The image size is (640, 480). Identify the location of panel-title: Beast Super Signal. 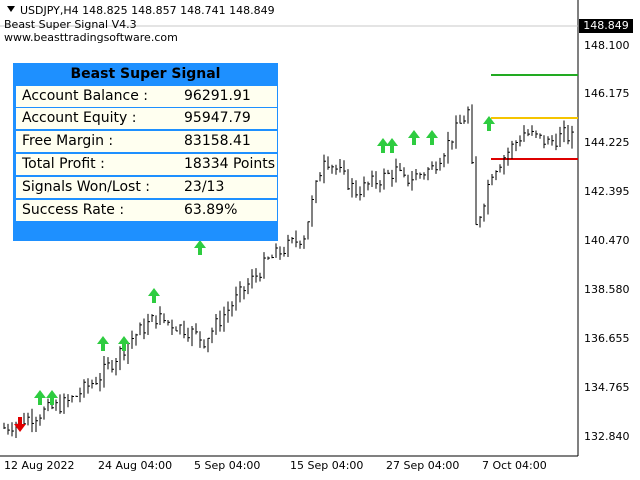
(145, 74).